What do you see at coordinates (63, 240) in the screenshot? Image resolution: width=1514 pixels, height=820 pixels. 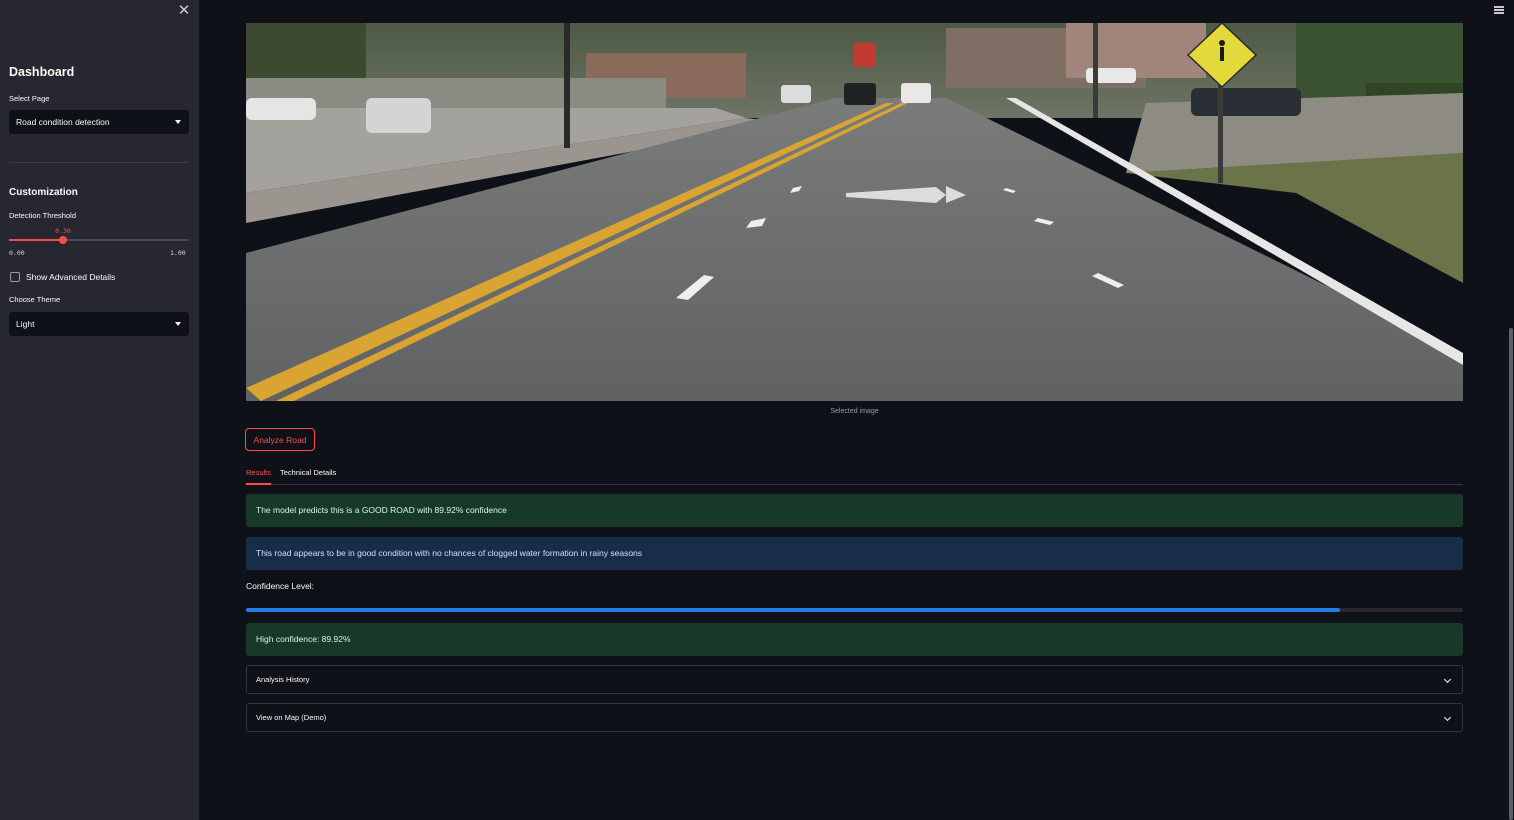 I see `threshold-slider-thumb` at bounding box center [63, 240].